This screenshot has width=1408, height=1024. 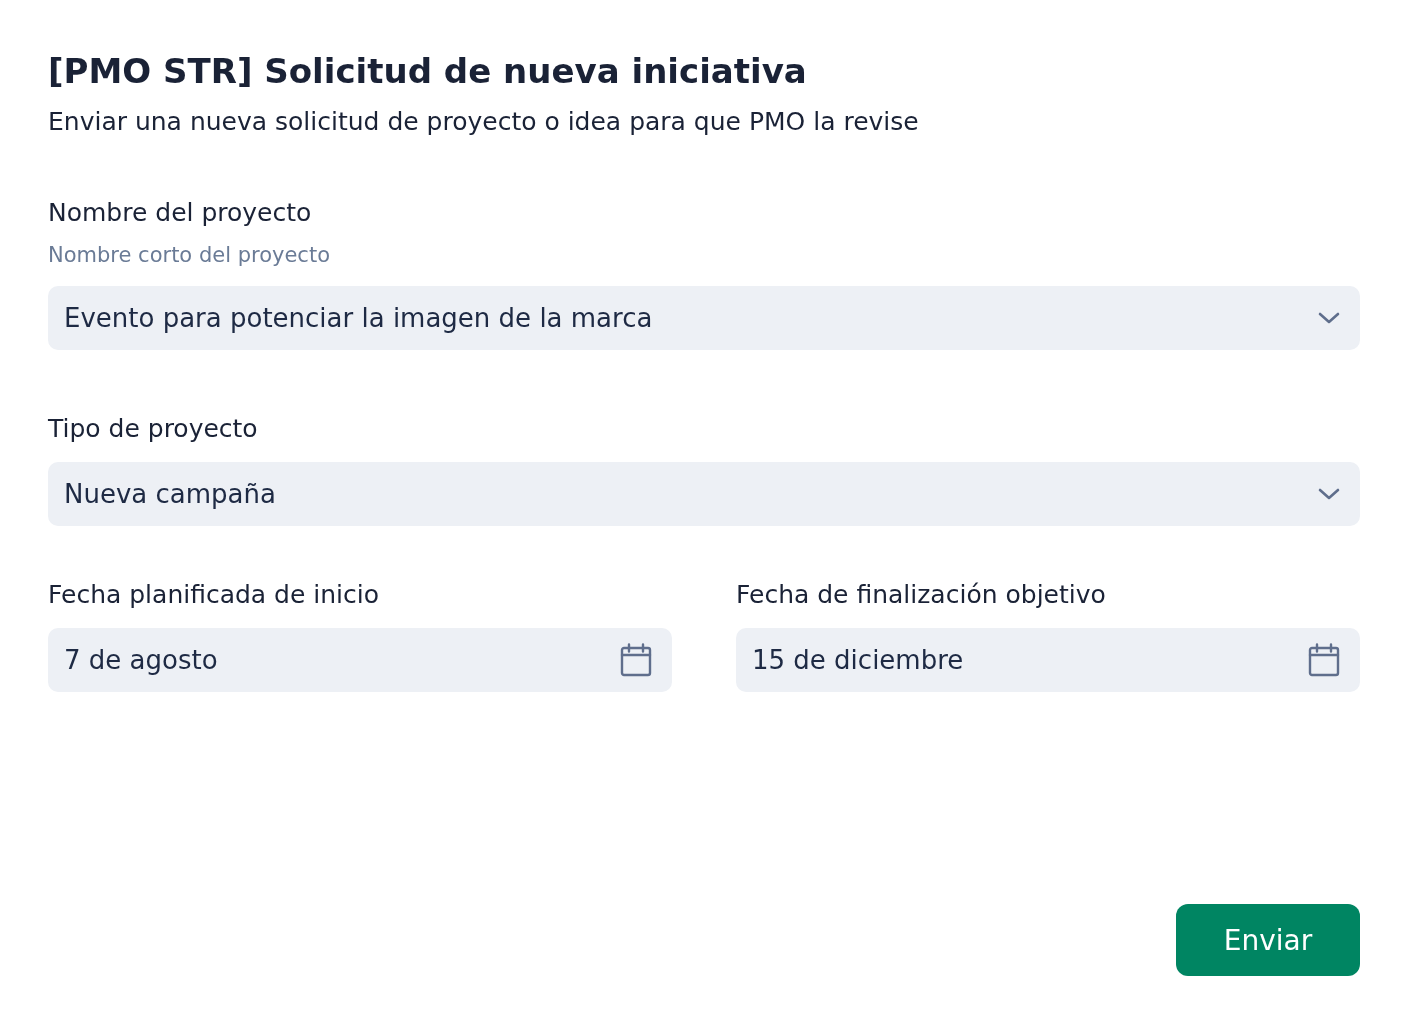 I want to click on dropdown-field: Evento para potenciar la imagen de la marca, so click(x=704, y=318).